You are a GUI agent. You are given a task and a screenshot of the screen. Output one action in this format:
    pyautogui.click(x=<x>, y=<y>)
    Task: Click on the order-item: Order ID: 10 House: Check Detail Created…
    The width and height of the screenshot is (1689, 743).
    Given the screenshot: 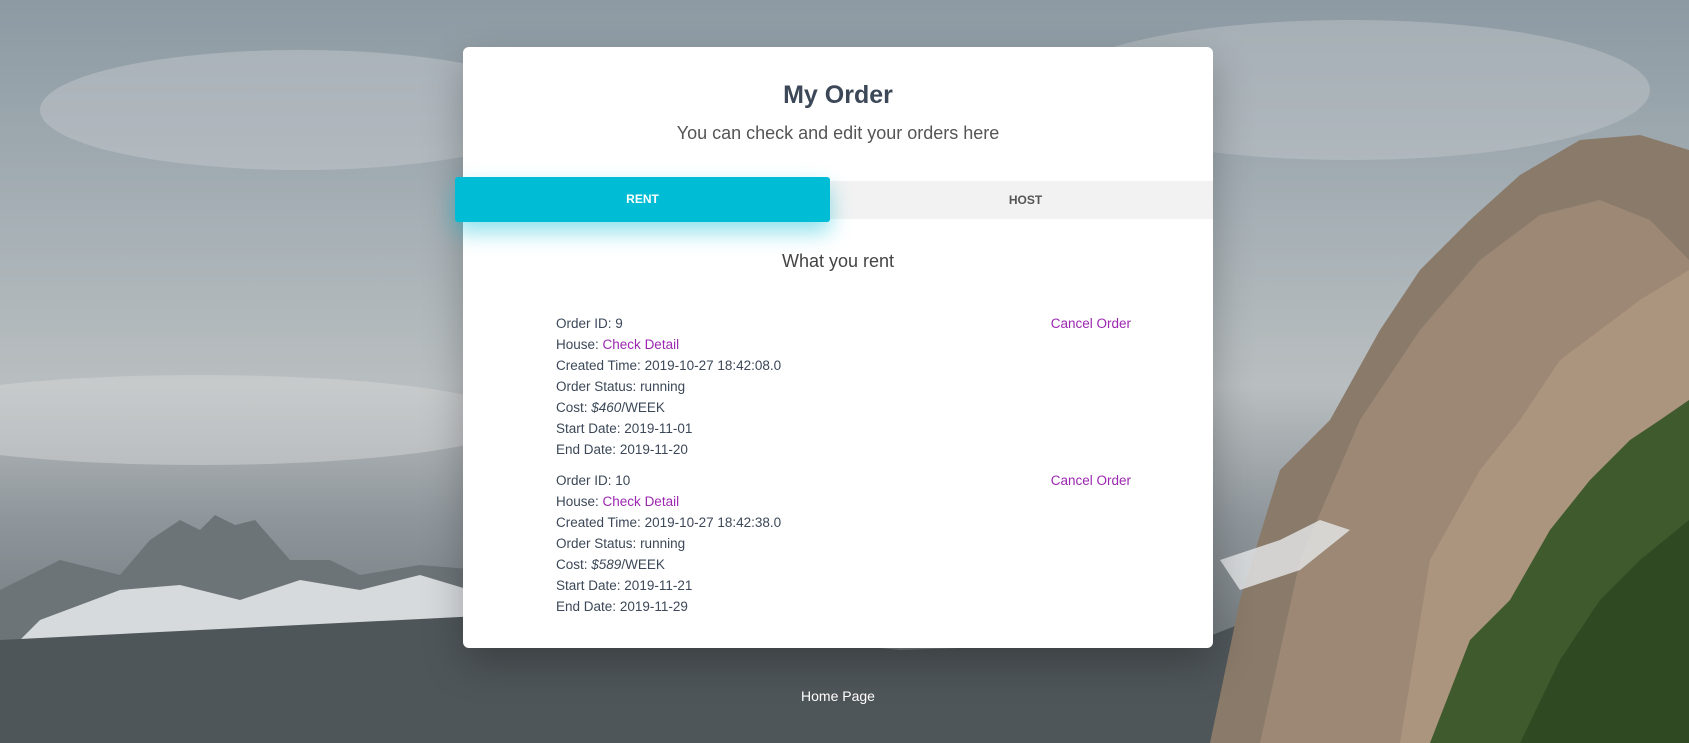 What is the action you would take?
    pyautogui.click(x=843, y=543)
    